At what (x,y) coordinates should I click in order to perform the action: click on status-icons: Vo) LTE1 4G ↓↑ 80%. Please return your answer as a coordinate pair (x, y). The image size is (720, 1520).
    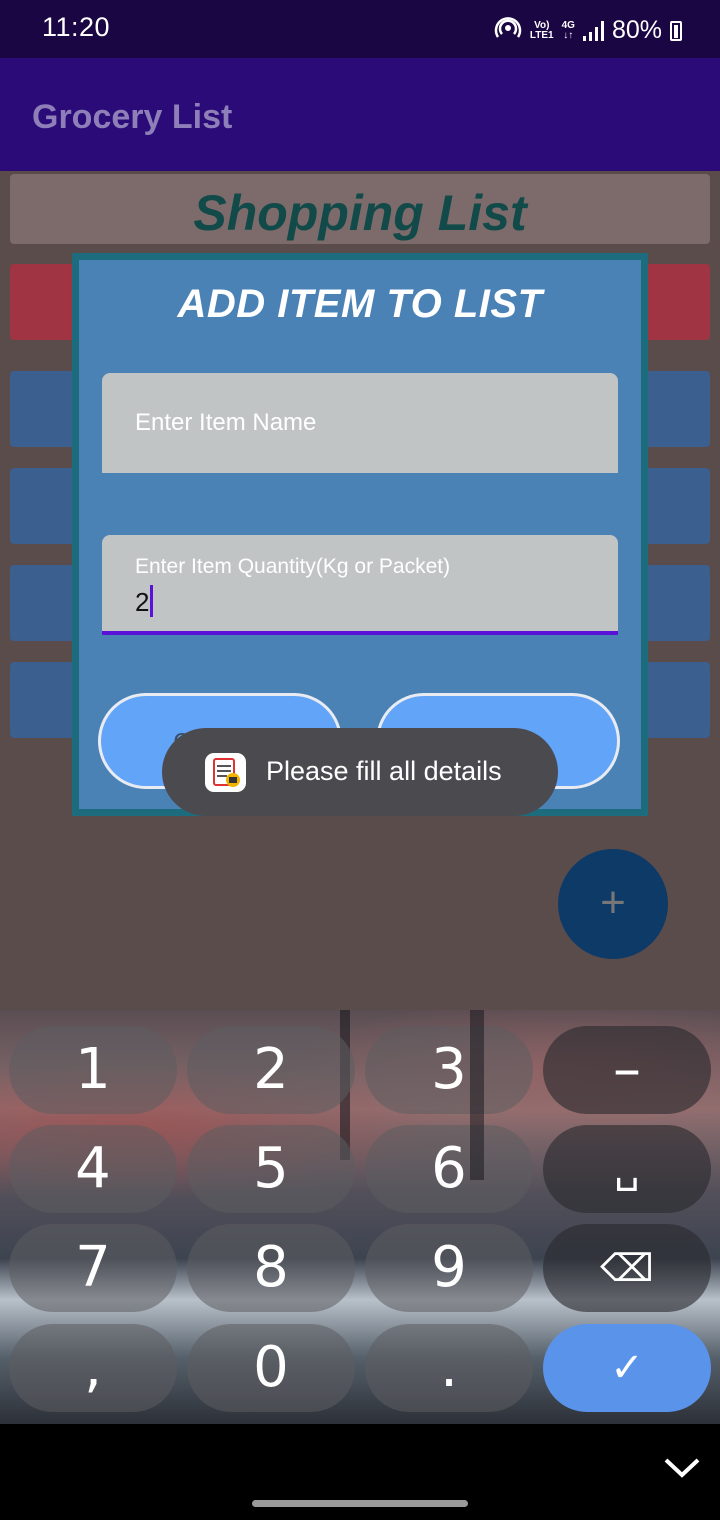
    Looking at the image, I should click on (588, 30).